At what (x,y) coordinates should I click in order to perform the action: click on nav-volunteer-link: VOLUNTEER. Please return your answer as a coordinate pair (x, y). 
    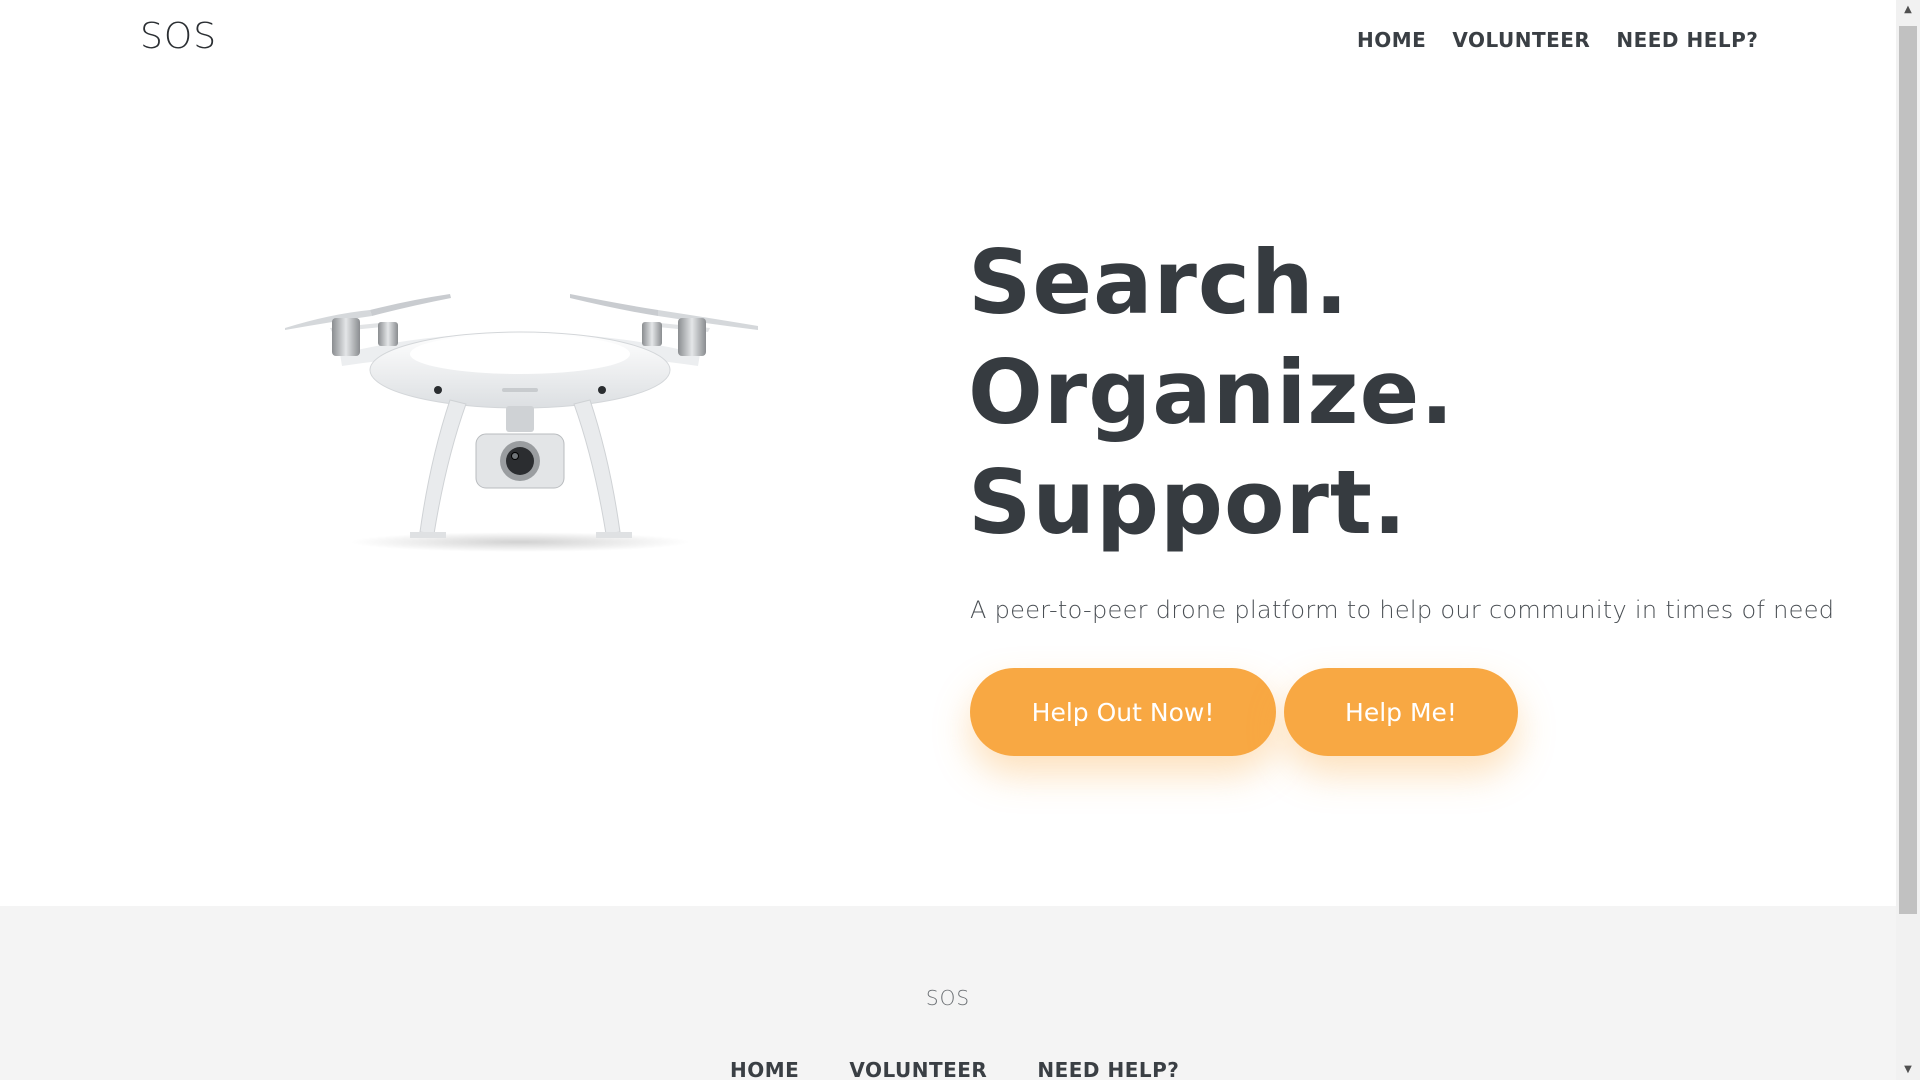
    Looking at the image, I should click on (1521, 40).